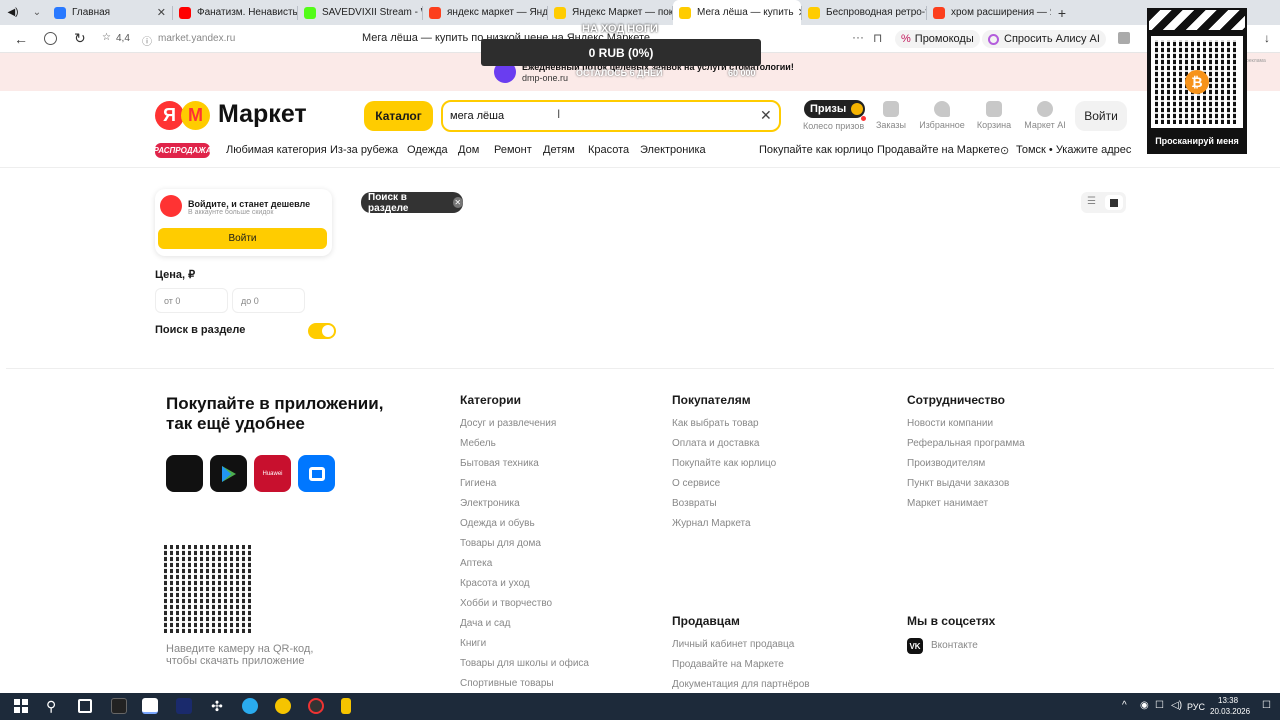 The width and height of the screenshot is (1280, 720). What do you see at coordinates (13, 12) in the screenshot?
I see `tab-audio-icon: ◀)` at bounding box center [13, 12].